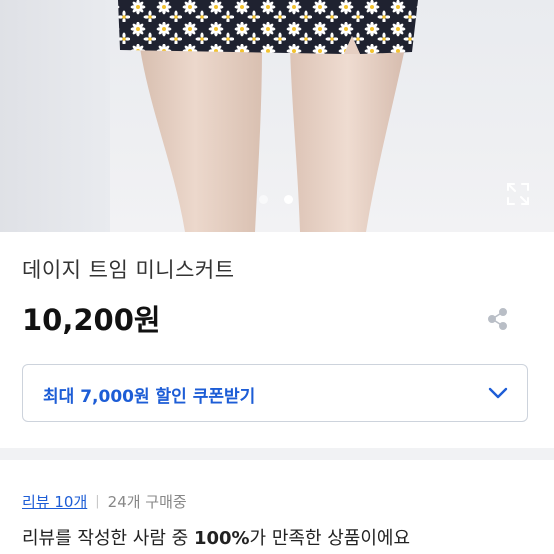 The image size is (554, 554). I want to click on purchase-count: 24개 구매중, so click(147, 502).